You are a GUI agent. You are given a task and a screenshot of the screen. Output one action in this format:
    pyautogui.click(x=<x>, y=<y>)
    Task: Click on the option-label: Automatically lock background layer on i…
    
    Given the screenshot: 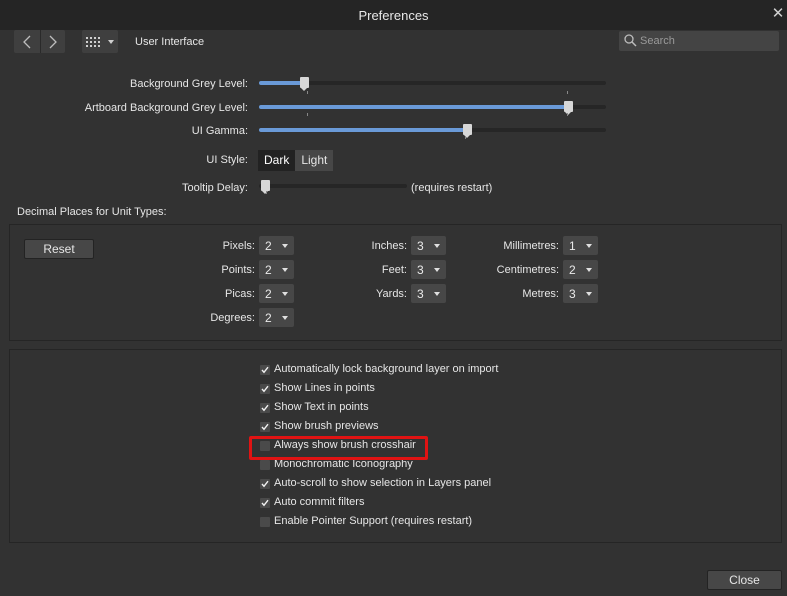 What is the action you would take?
    pyautogui.click(x=386, y=369)
    